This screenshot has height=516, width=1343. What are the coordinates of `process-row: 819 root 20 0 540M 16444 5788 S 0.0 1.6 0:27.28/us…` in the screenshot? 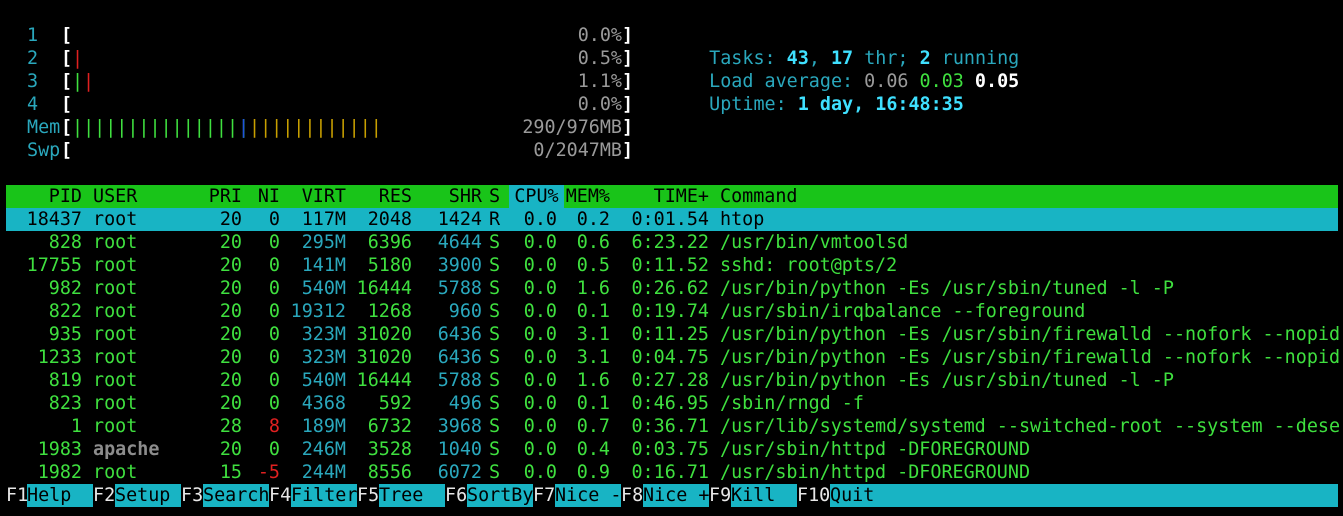 It's located at (672, 380).